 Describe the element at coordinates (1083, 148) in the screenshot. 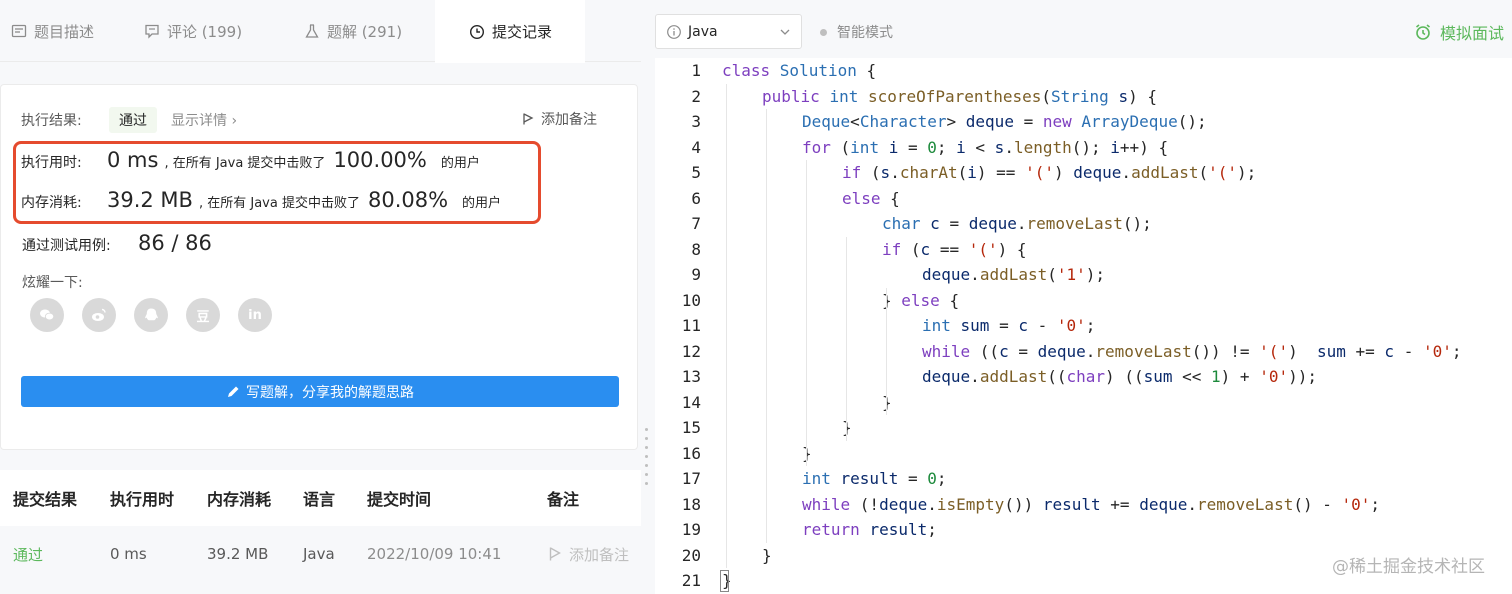

I see `code-line: 4 for (int i = 0; i < s.length(); i++) {` at that location.